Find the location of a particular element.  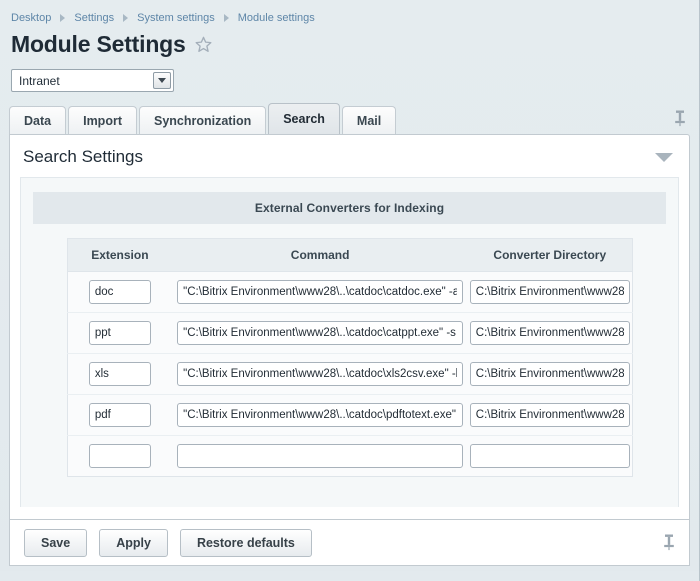

command-input-new is located at coordinates (320, 456).